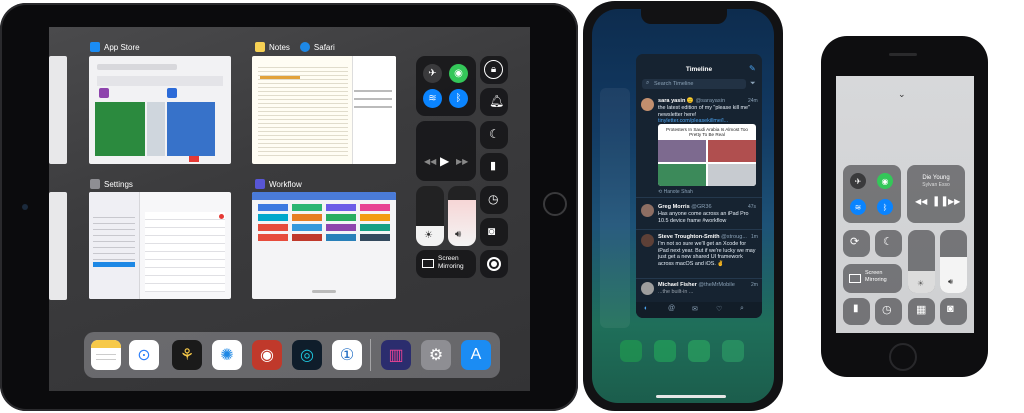  What do you see at coordinates (695, 309) in the screenshot?
I see `messages-tab-icon: ✉` at bounding box center [695, 309].